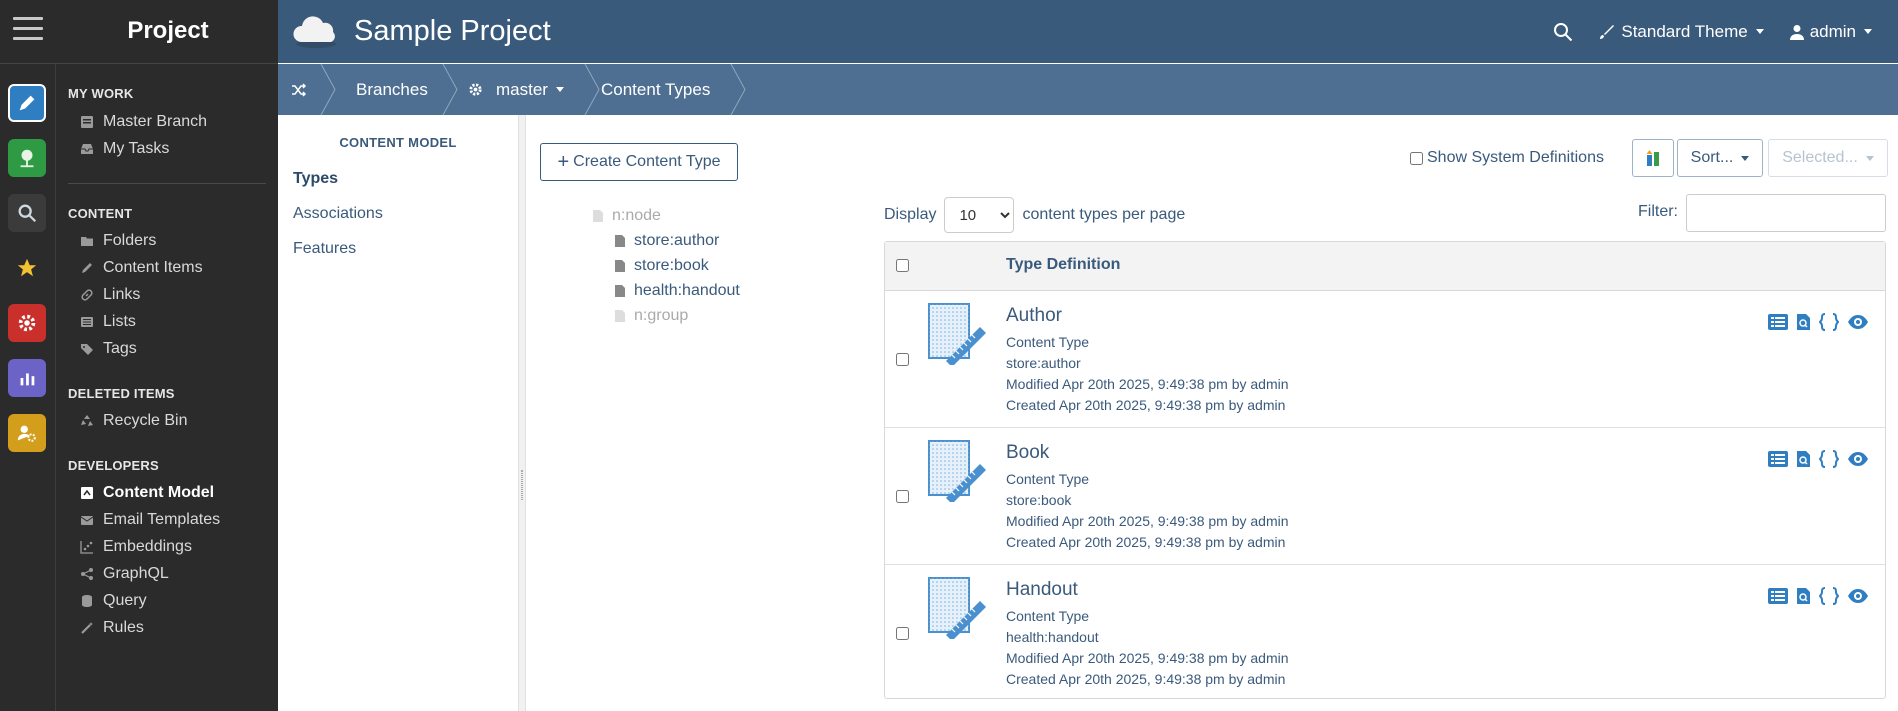 This screenshot has width=1898, height=711. Describe the element at coordinates (1814, 459) in the screenshot. I see `row-actions` at that location.